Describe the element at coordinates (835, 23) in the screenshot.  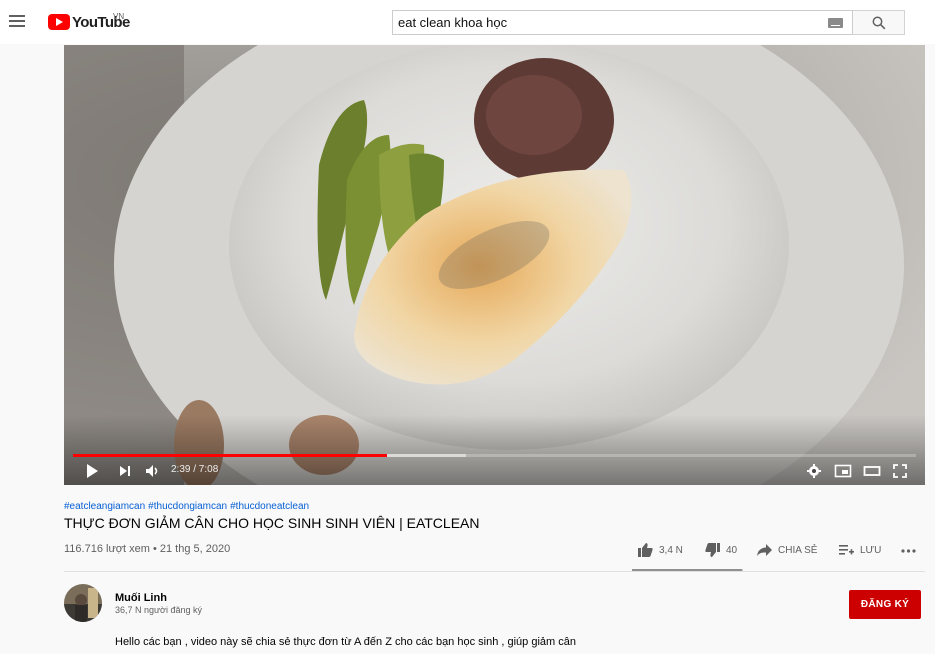
I see `keyboard-icon` at that location.